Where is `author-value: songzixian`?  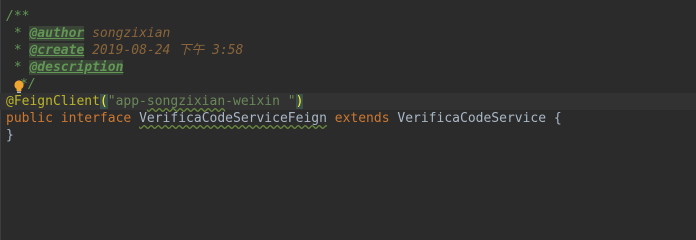 author-value: songzixian is located at coordinates (127, 33).